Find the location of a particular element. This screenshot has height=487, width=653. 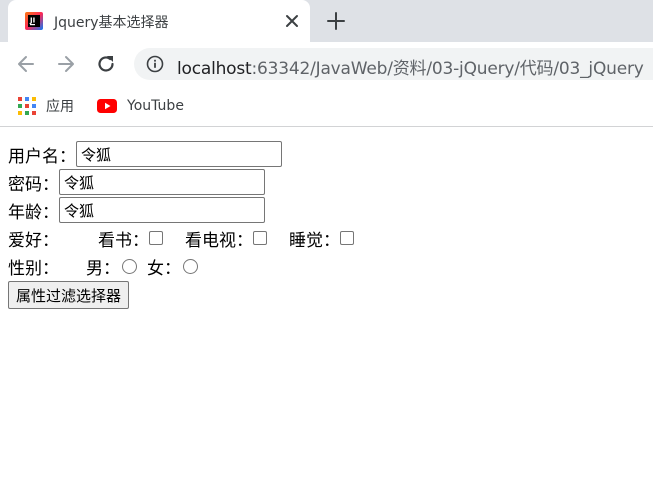

username-row: 用户名： is located at coordinates (181, 154).